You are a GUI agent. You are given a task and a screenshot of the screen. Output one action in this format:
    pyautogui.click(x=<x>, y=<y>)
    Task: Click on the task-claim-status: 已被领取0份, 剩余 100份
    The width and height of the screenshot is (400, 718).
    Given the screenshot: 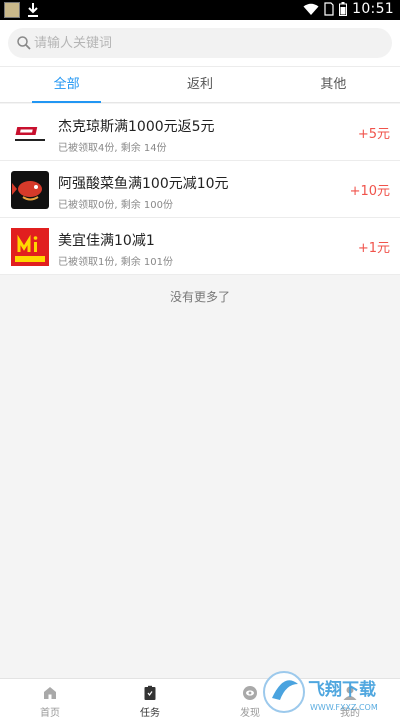 What is the action you would take?
    pyautogui.click(x=115, y=205)
    